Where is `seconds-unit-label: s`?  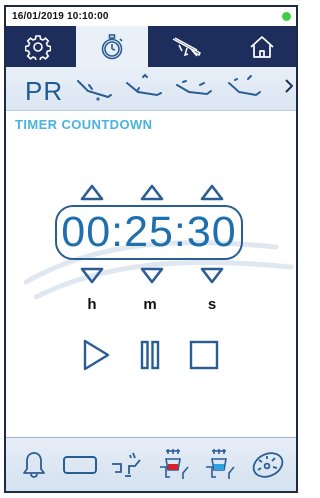
seconds-unit-label: s is located at coordinates (212, 304).